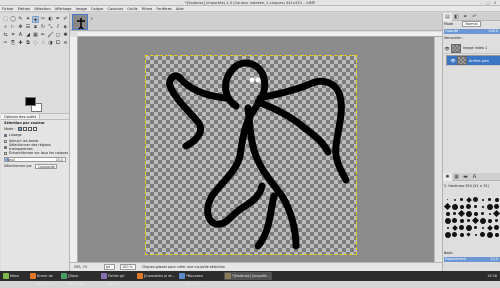  What do you see at coordinates (50, 43) in the screenshot?
I see `dodge-icon: ◑` at bounding box center [50, 43].